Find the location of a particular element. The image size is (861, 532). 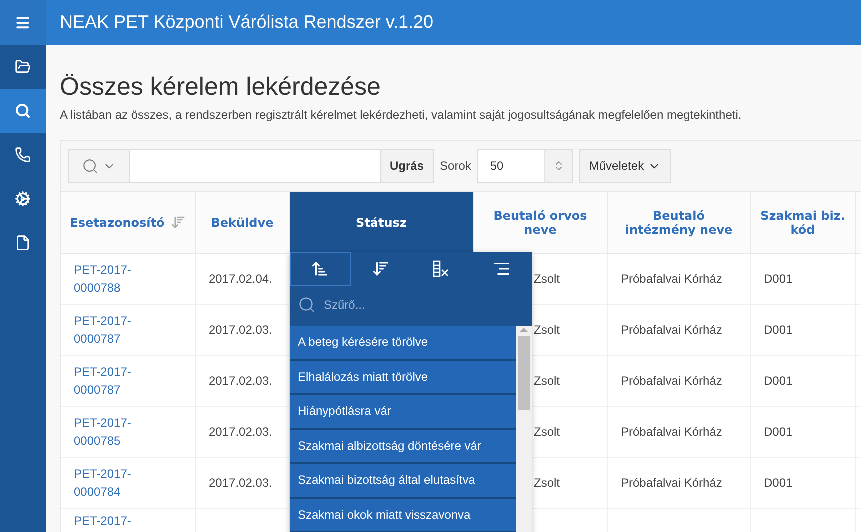

page-title: Összes kérelem lekérdezése is located at coordinates (221, 87).